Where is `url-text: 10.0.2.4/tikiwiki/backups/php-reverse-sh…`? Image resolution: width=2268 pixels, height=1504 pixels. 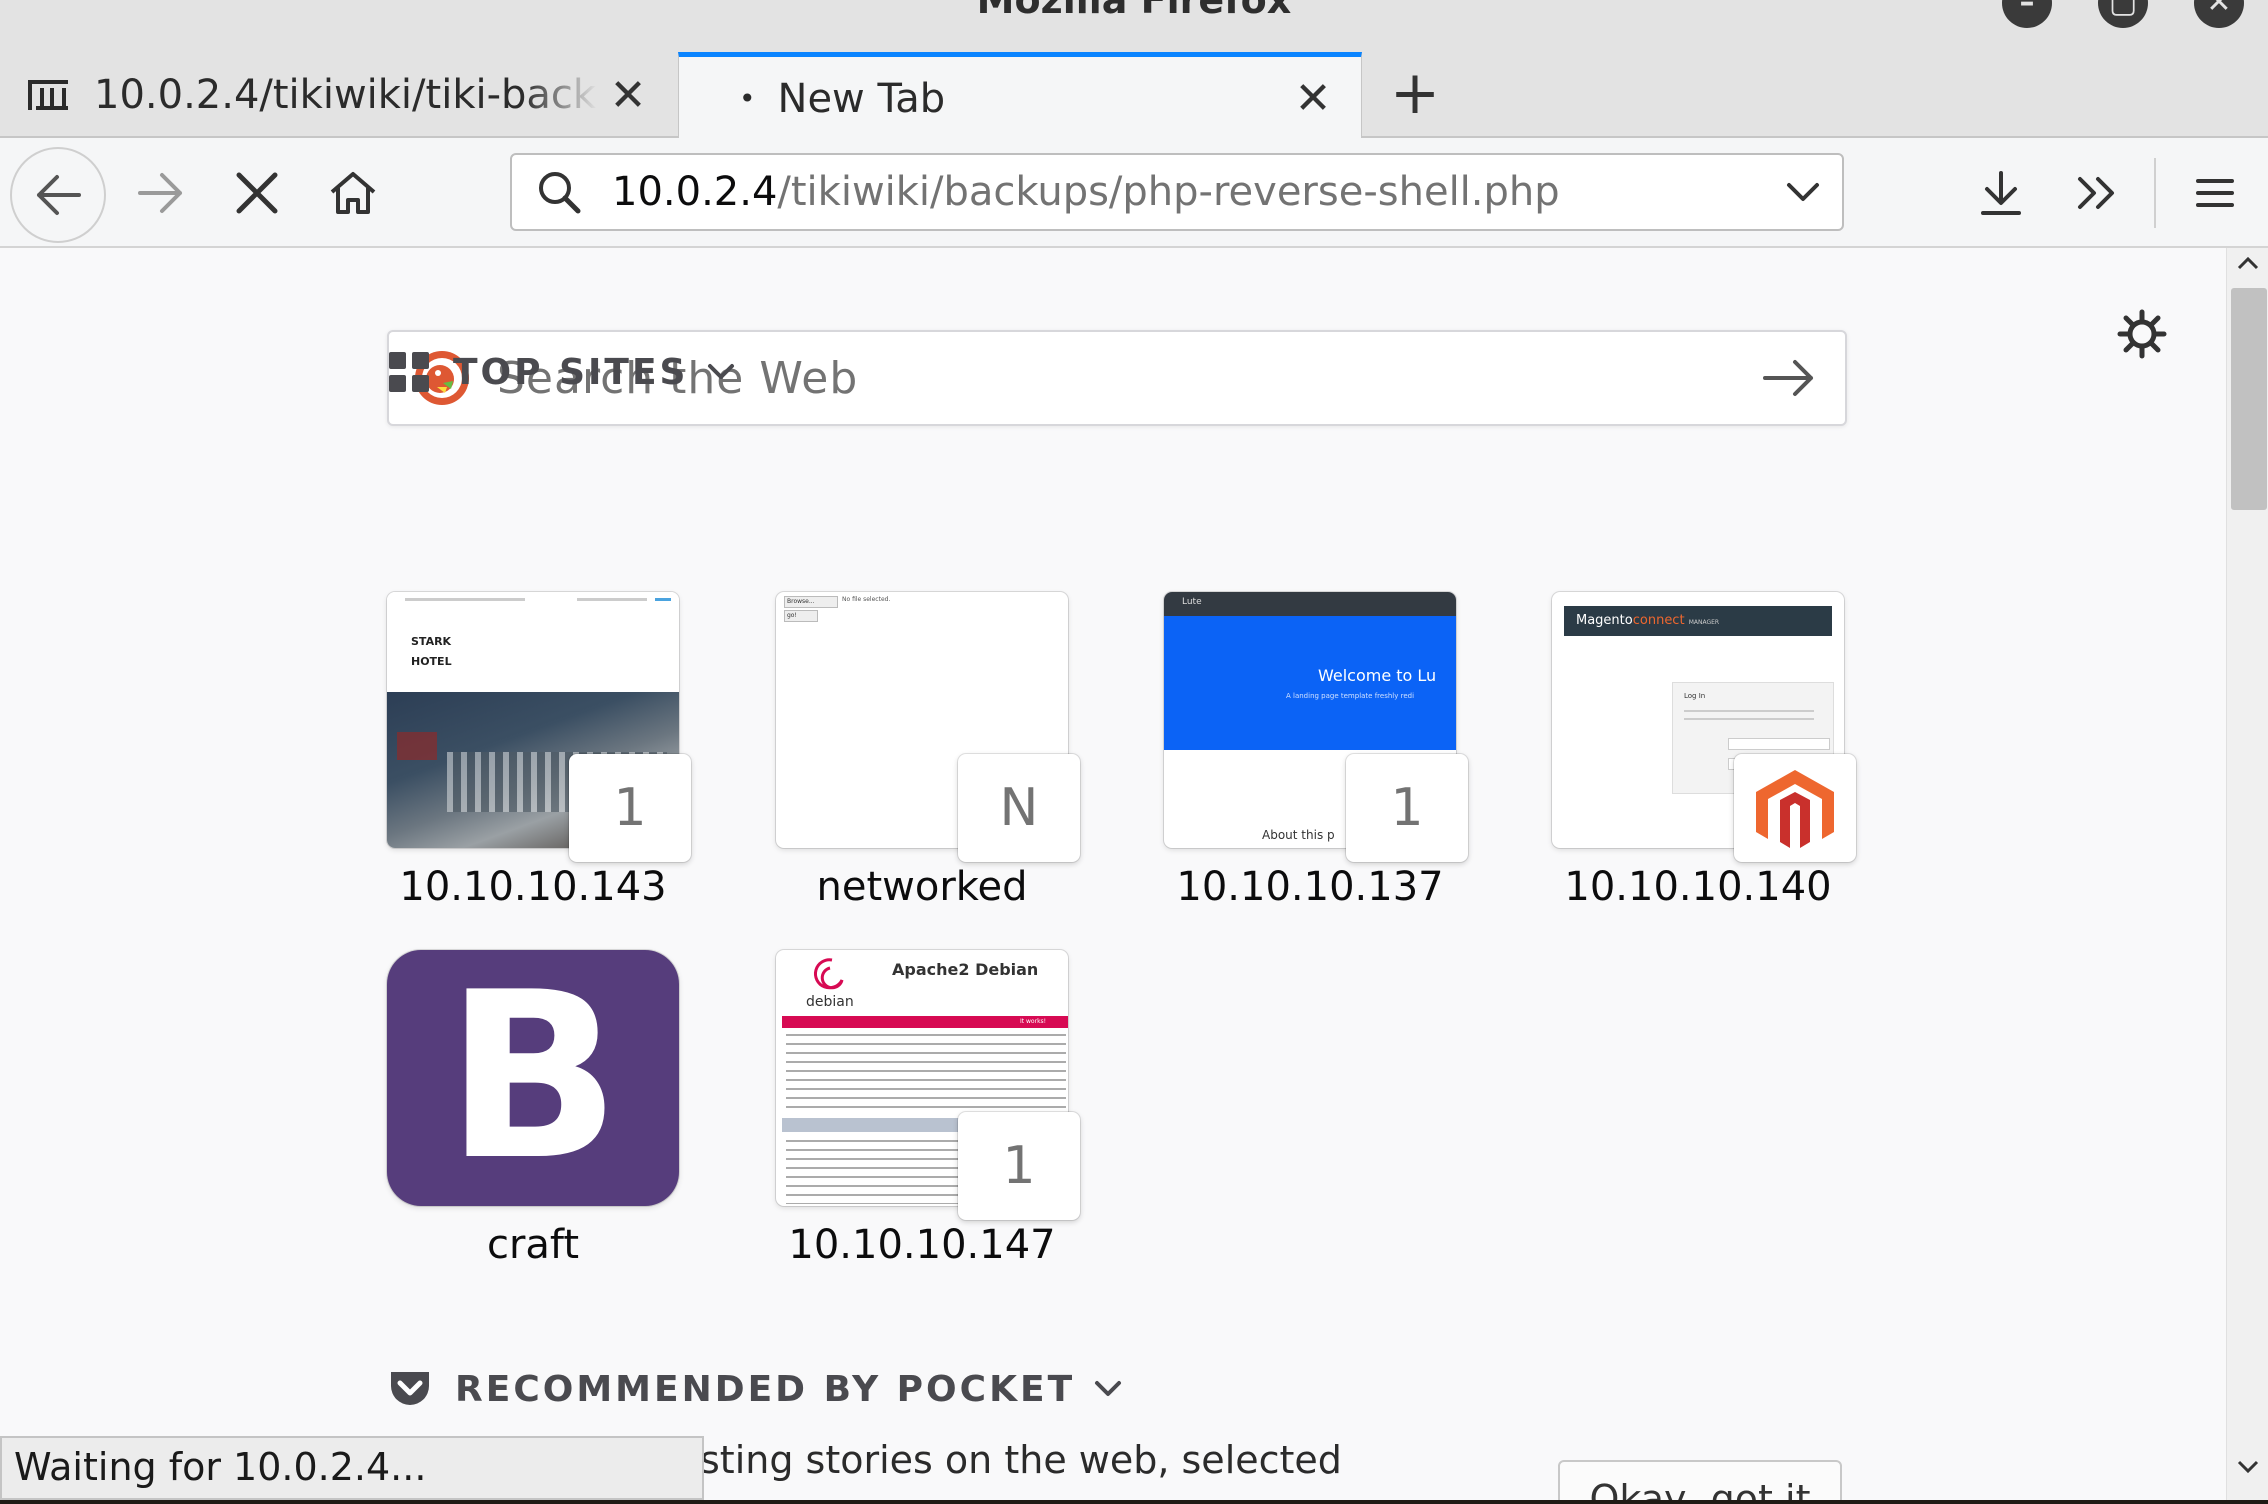 url-text: 10.0.2.4/tikiwiki/backups/php-reverse-sh… is located at coordinates (1086, 192).